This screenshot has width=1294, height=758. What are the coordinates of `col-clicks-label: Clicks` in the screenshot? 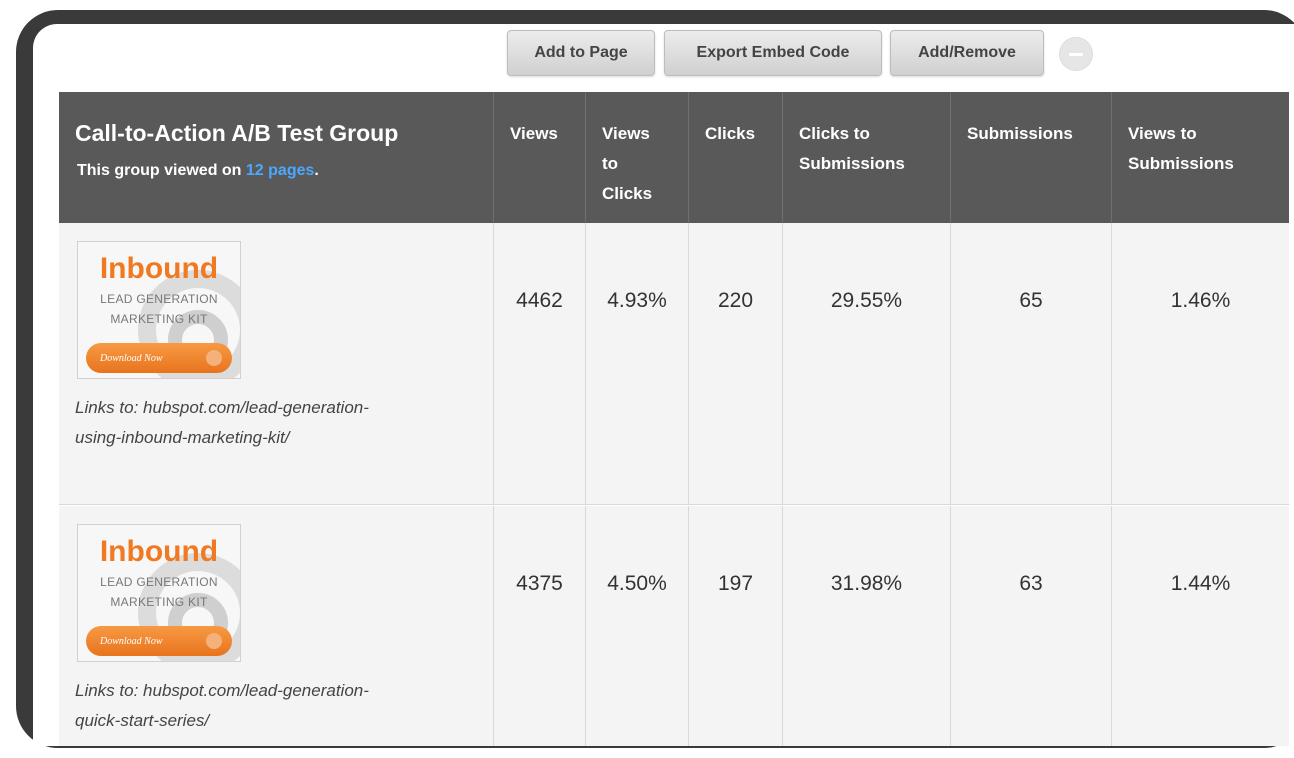 It's located at (730, 133).